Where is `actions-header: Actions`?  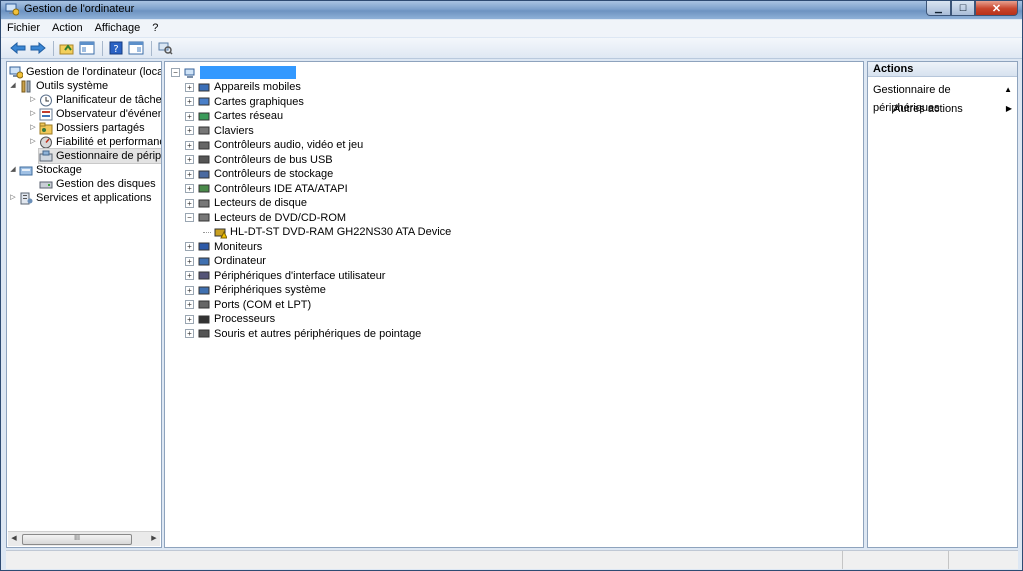
actions-header: Actions is located at coordinates (942, 69).